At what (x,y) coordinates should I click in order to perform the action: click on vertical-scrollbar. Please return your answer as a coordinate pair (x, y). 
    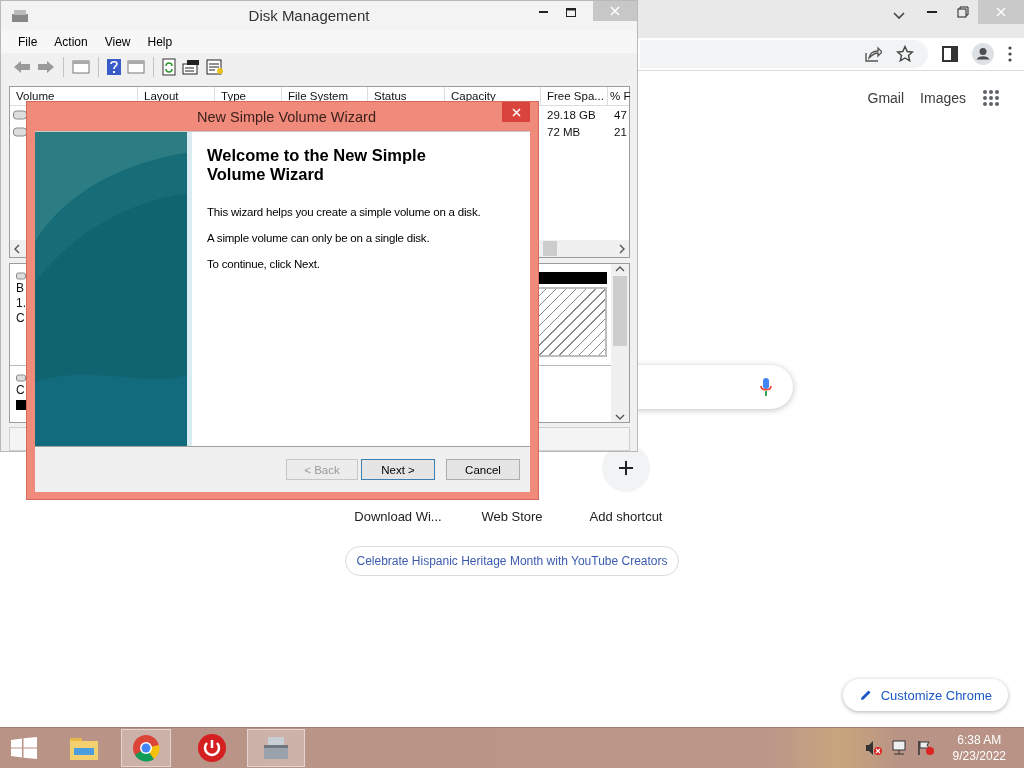
    Looking at the image, I should click on (620, 343).